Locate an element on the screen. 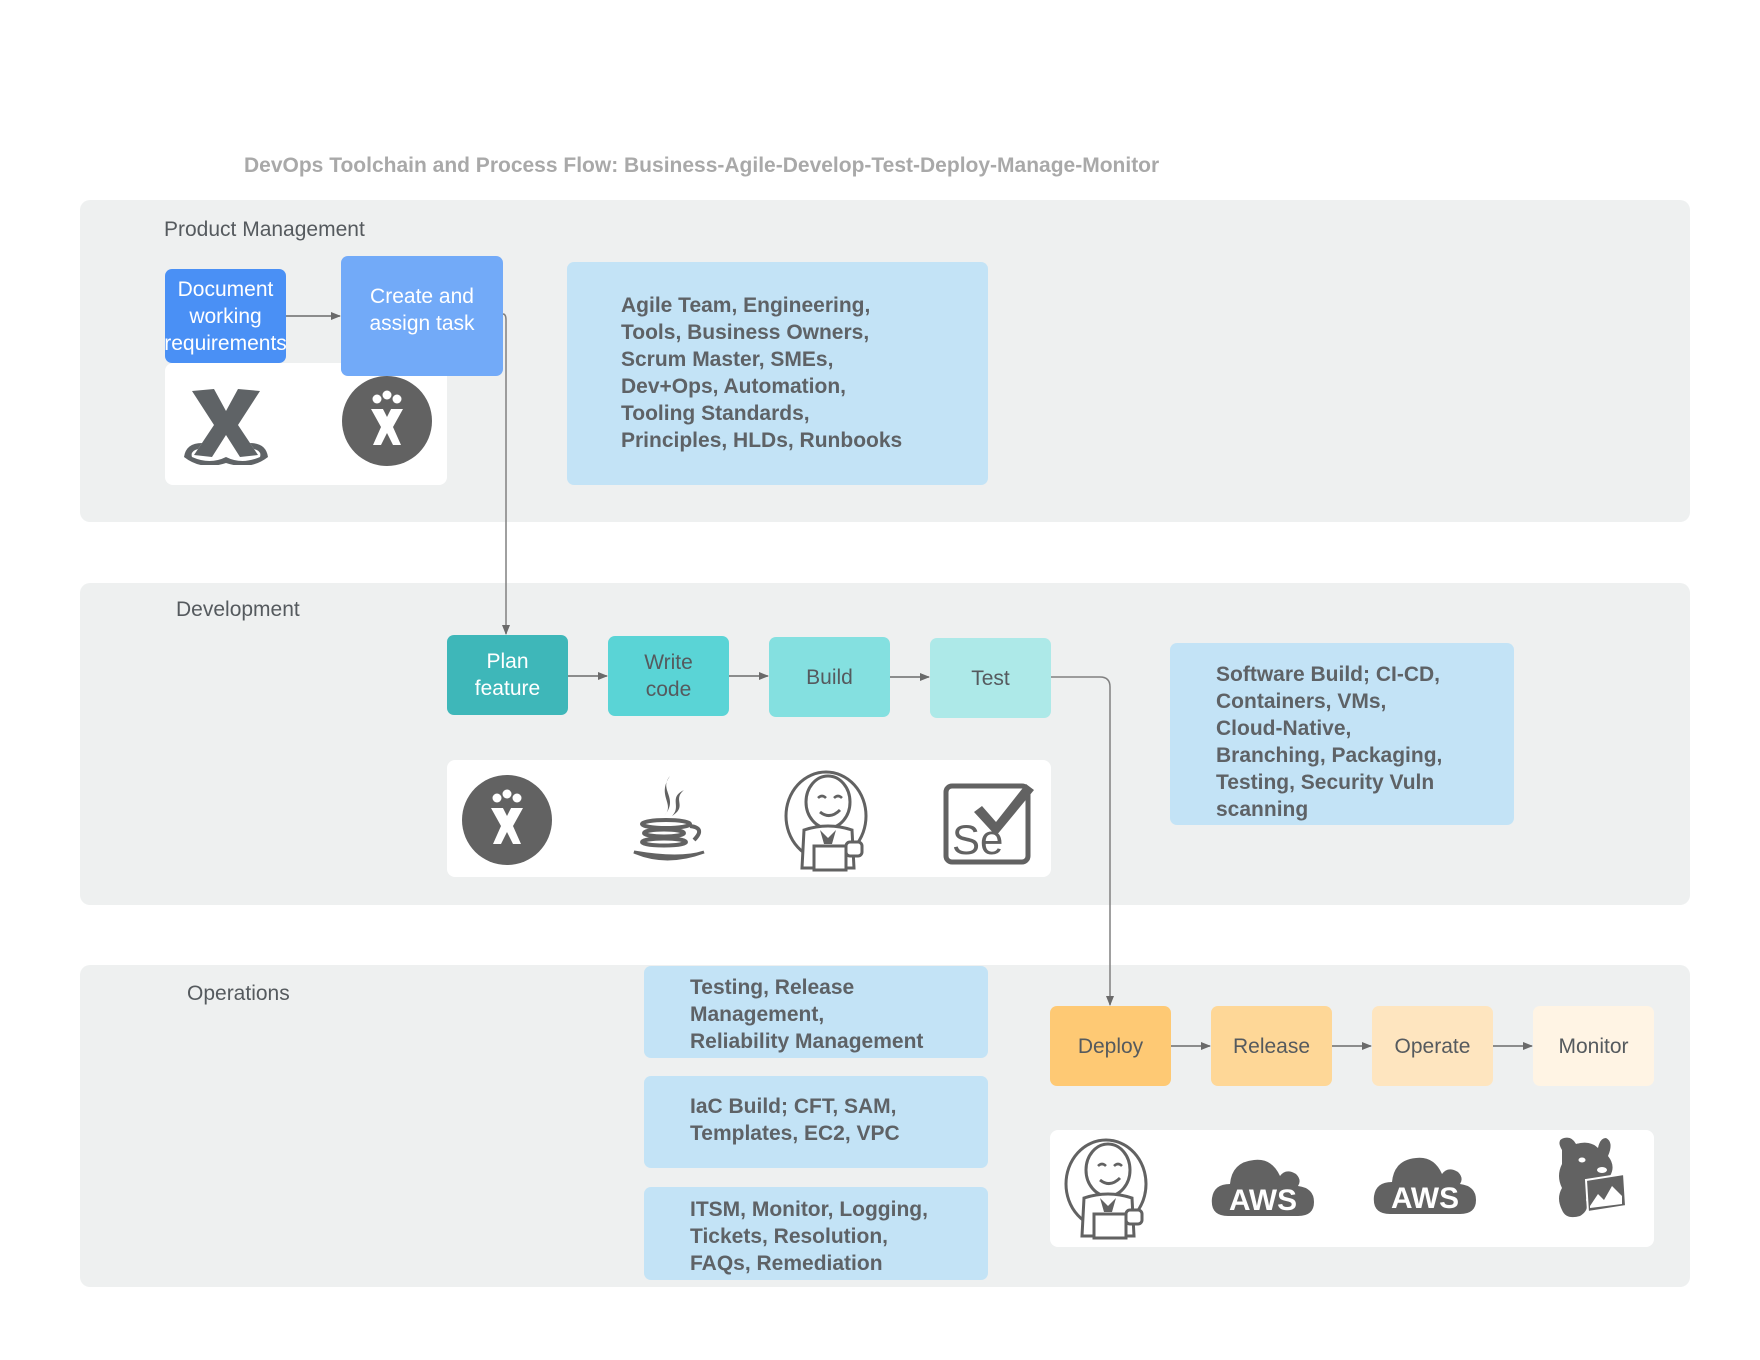  step-plan-feature-label: Plan feature is located at coordinates (507, 675).